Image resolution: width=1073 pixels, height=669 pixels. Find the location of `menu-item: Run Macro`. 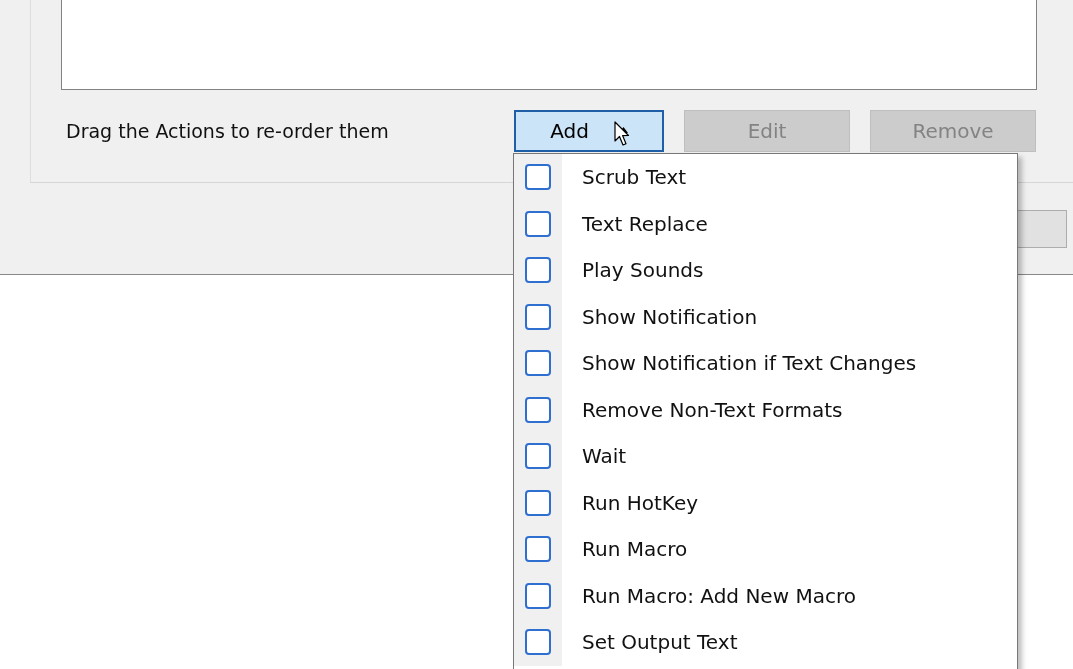

menu-item: Run Macro is located at coordinates (765, 549).